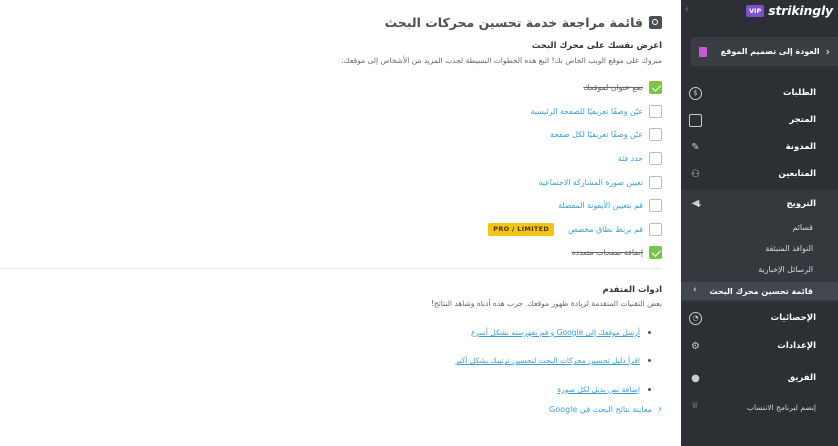 The image size is (838, 446). Describe the element at coordinates (513, 22) in the screenshot. I see `page-title-text: قائمة مراجعة خدمة تحسين محركات البحث` at that location.